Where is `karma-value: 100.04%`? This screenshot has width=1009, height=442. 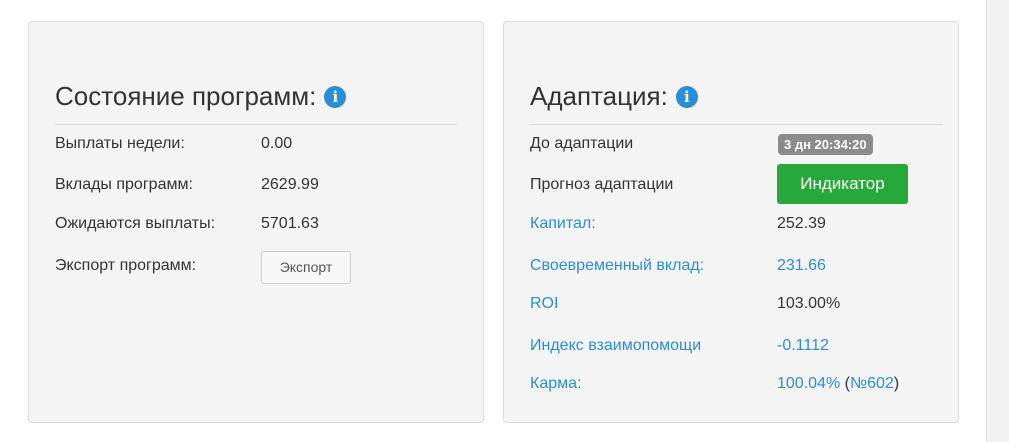
karma-value: 100.04% is located at coordinates (808, 383).